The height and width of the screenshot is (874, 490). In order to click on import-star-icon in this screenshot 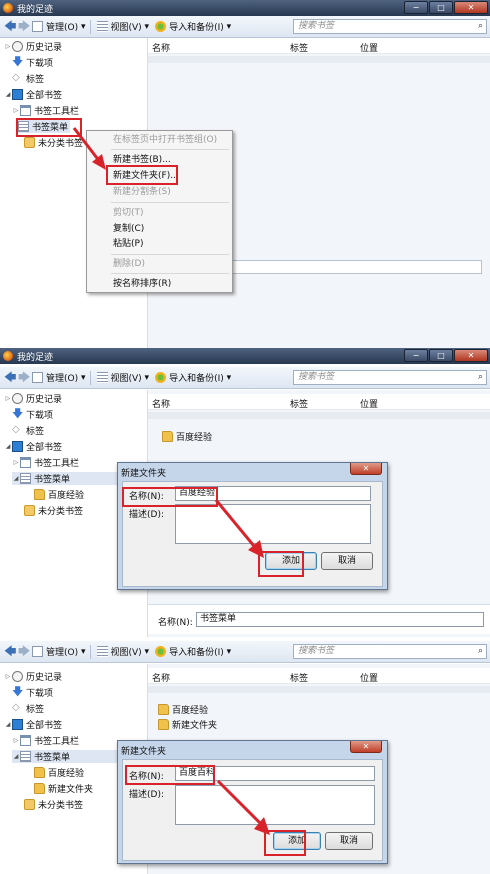, I will do `click(161, 377)`.